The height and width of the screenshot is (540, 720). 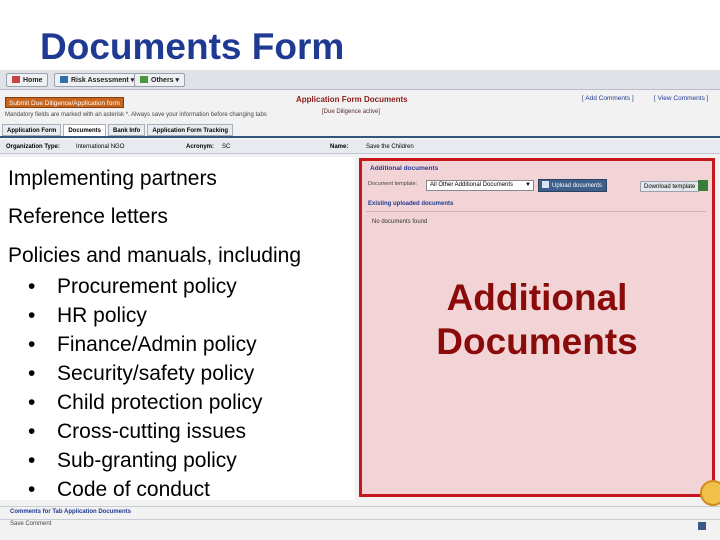 I want to click on risk-assessment-menu: Risk Assessment ▾, so click(x=97, y=80).